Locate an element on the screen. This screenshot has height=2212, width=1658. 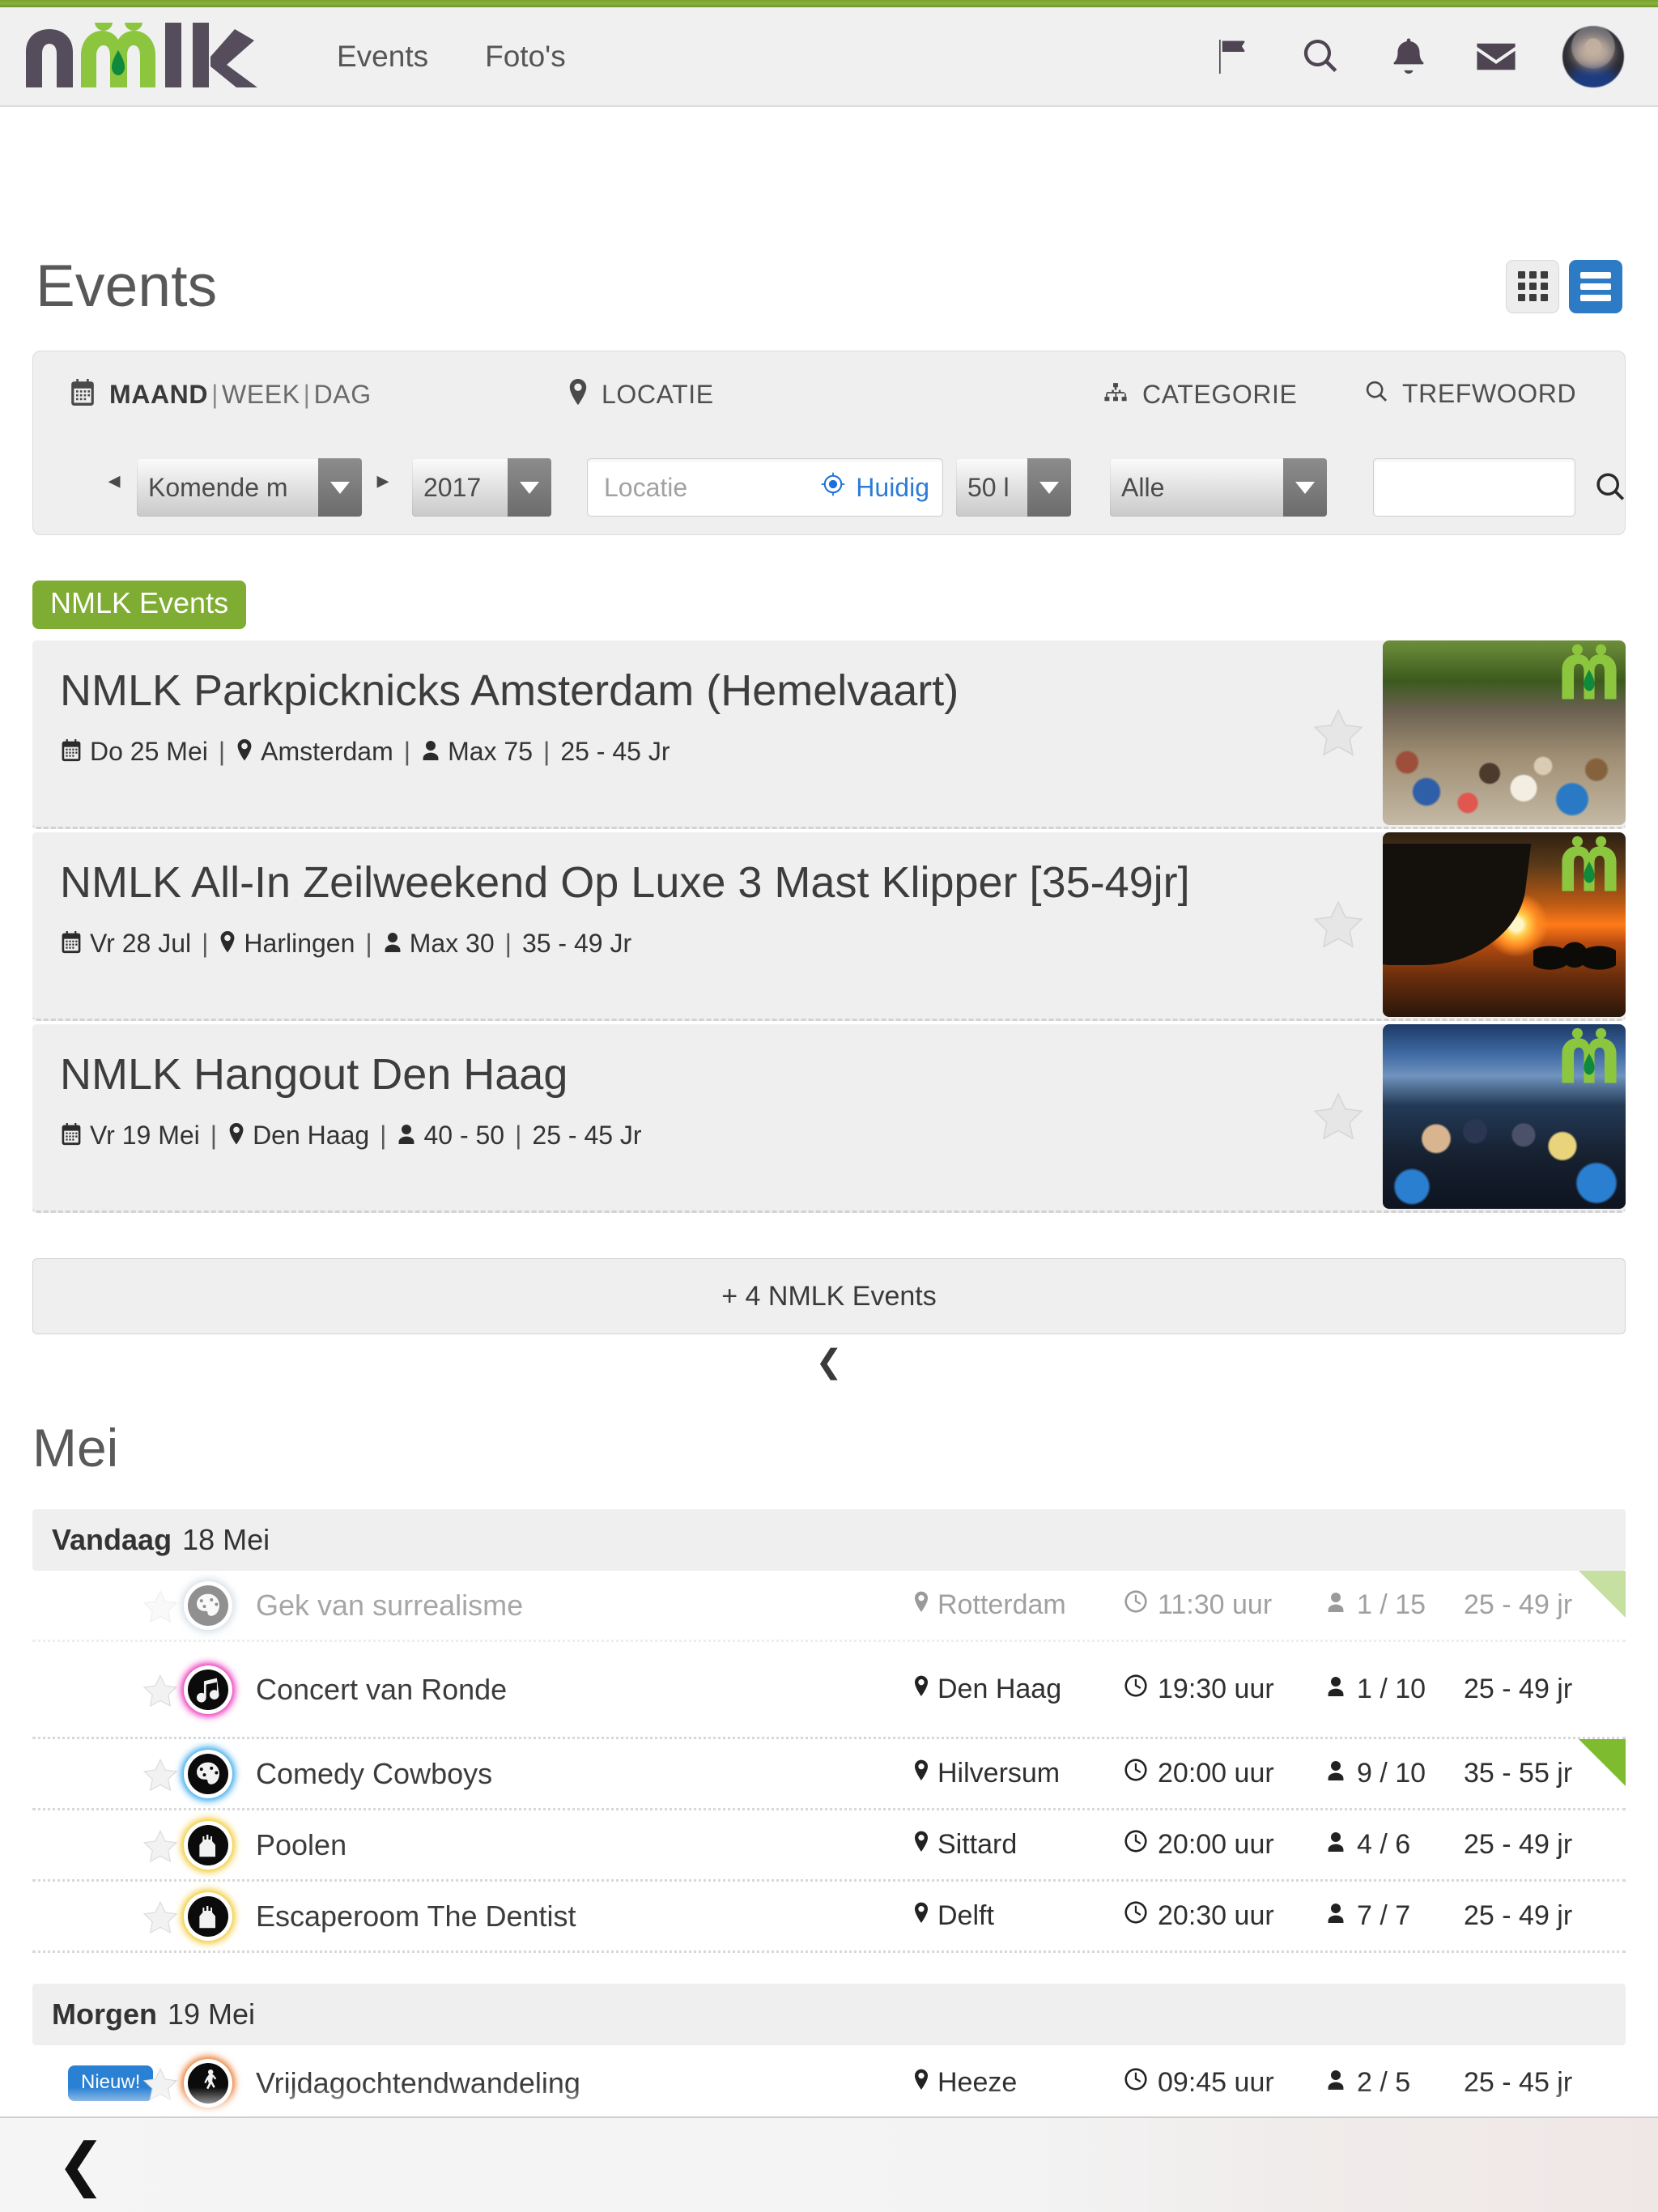
event-location-label: Sittard is located at coordinates (977, 1845).